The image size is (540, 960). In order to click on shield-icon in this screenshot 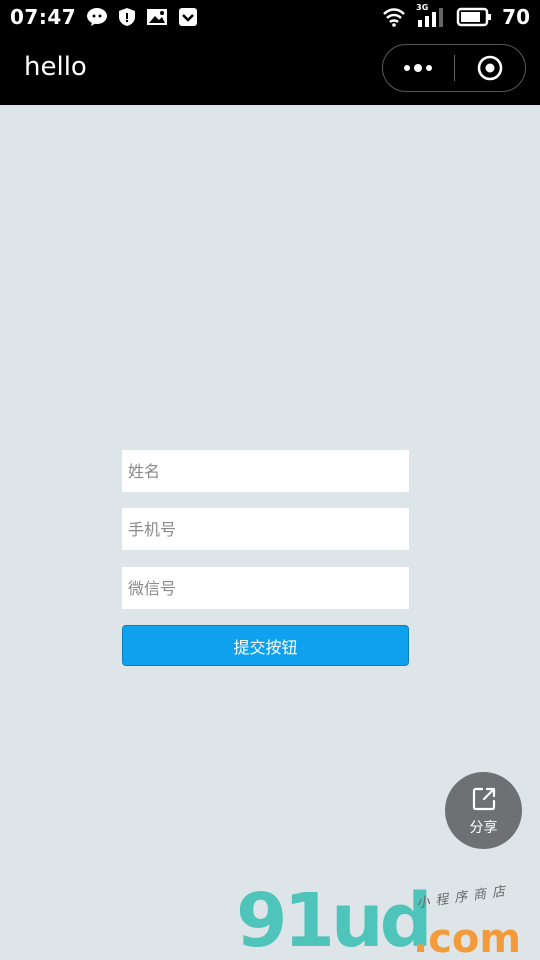, I will do `click(127, 17)`.